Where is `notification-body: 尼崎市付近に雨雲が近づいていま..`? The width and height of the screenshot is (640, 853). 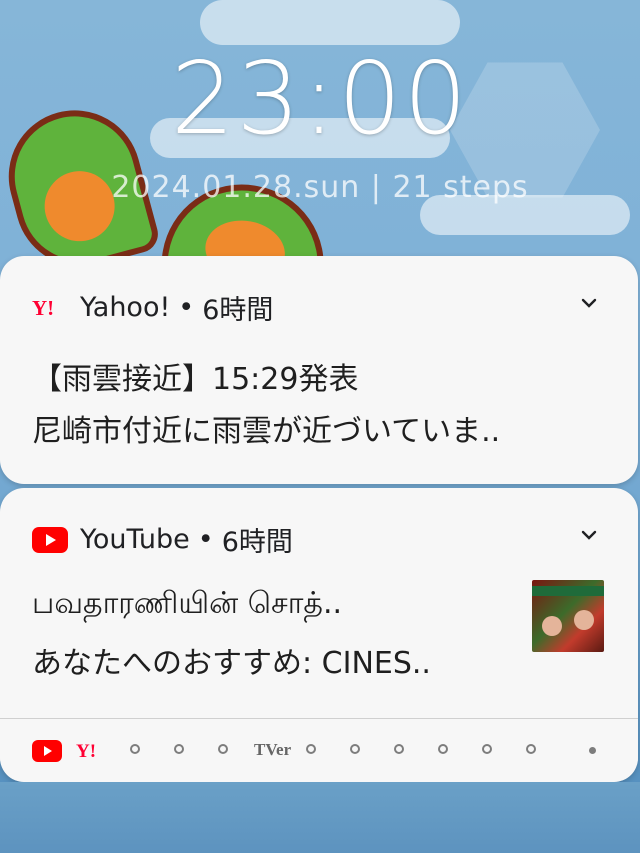 notification-body: 尼崎市付近に雨雲が近づいていま.. is located at coordinates (266, 431).